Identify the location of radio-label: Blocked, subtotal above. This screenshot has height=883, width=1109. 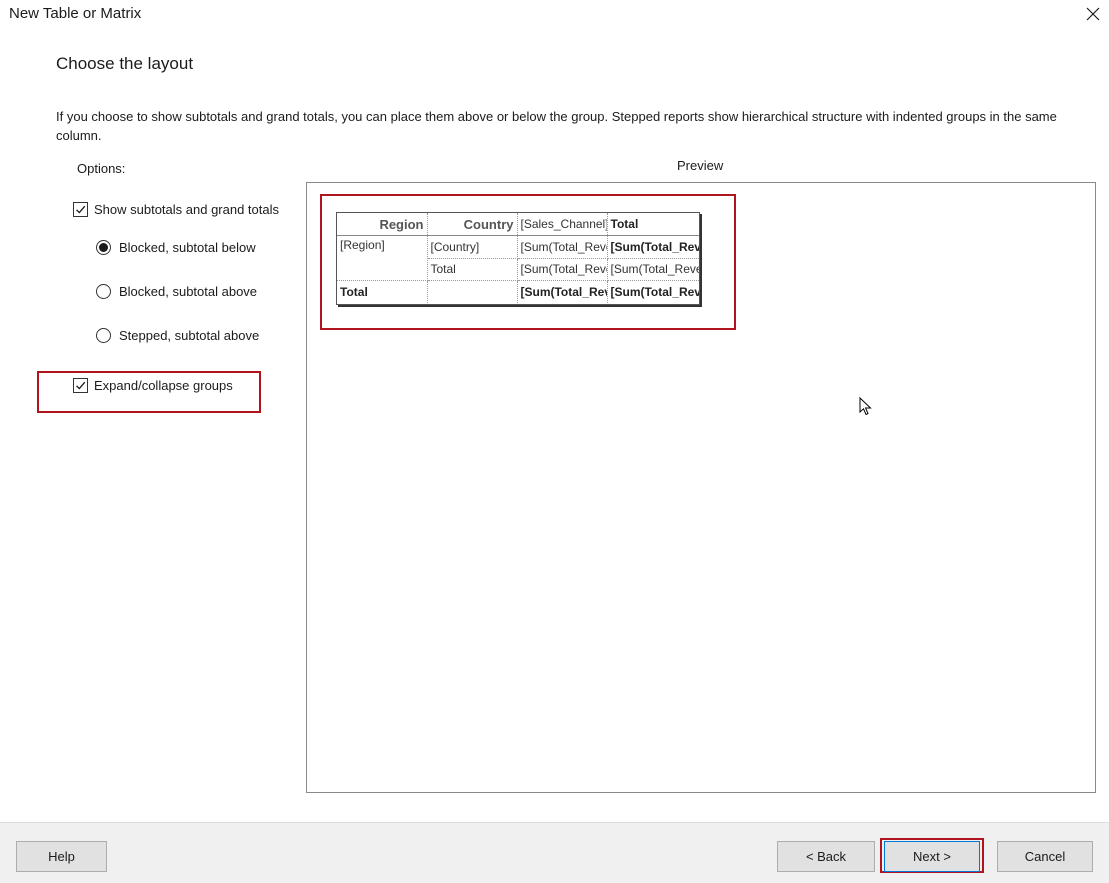
(188, 291).